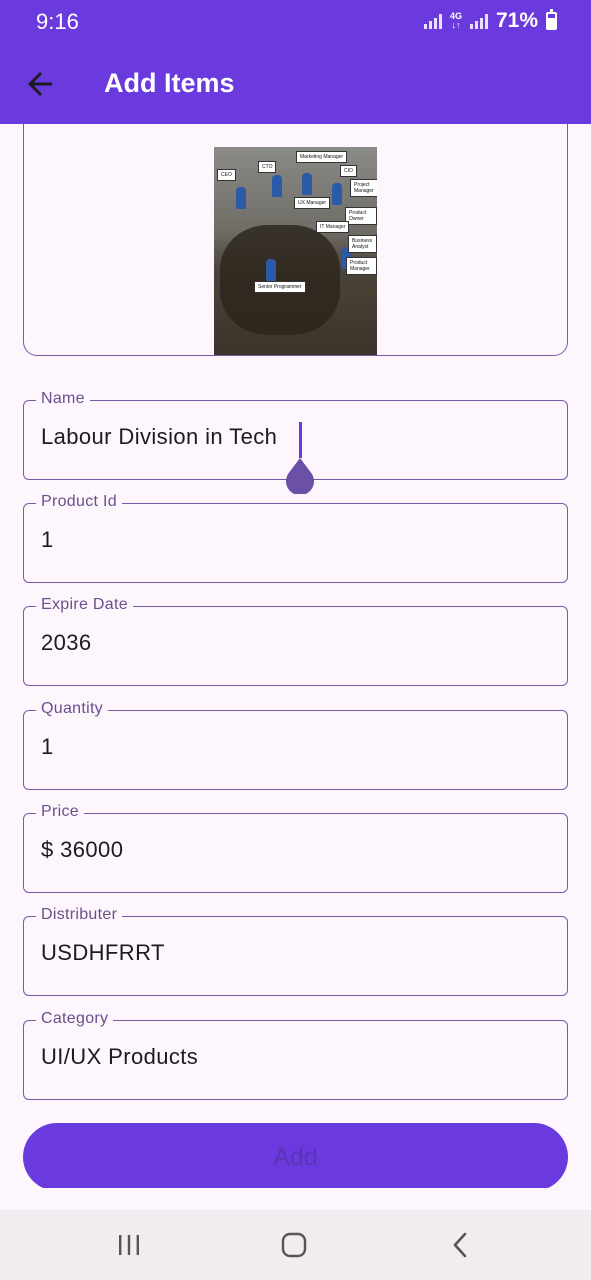 The height and width of the screenshot is (1280, 591). What do you see at coordinates (63, 399) in the screenshot?
I see `name-label: Name` at bounding box center [63, 399].